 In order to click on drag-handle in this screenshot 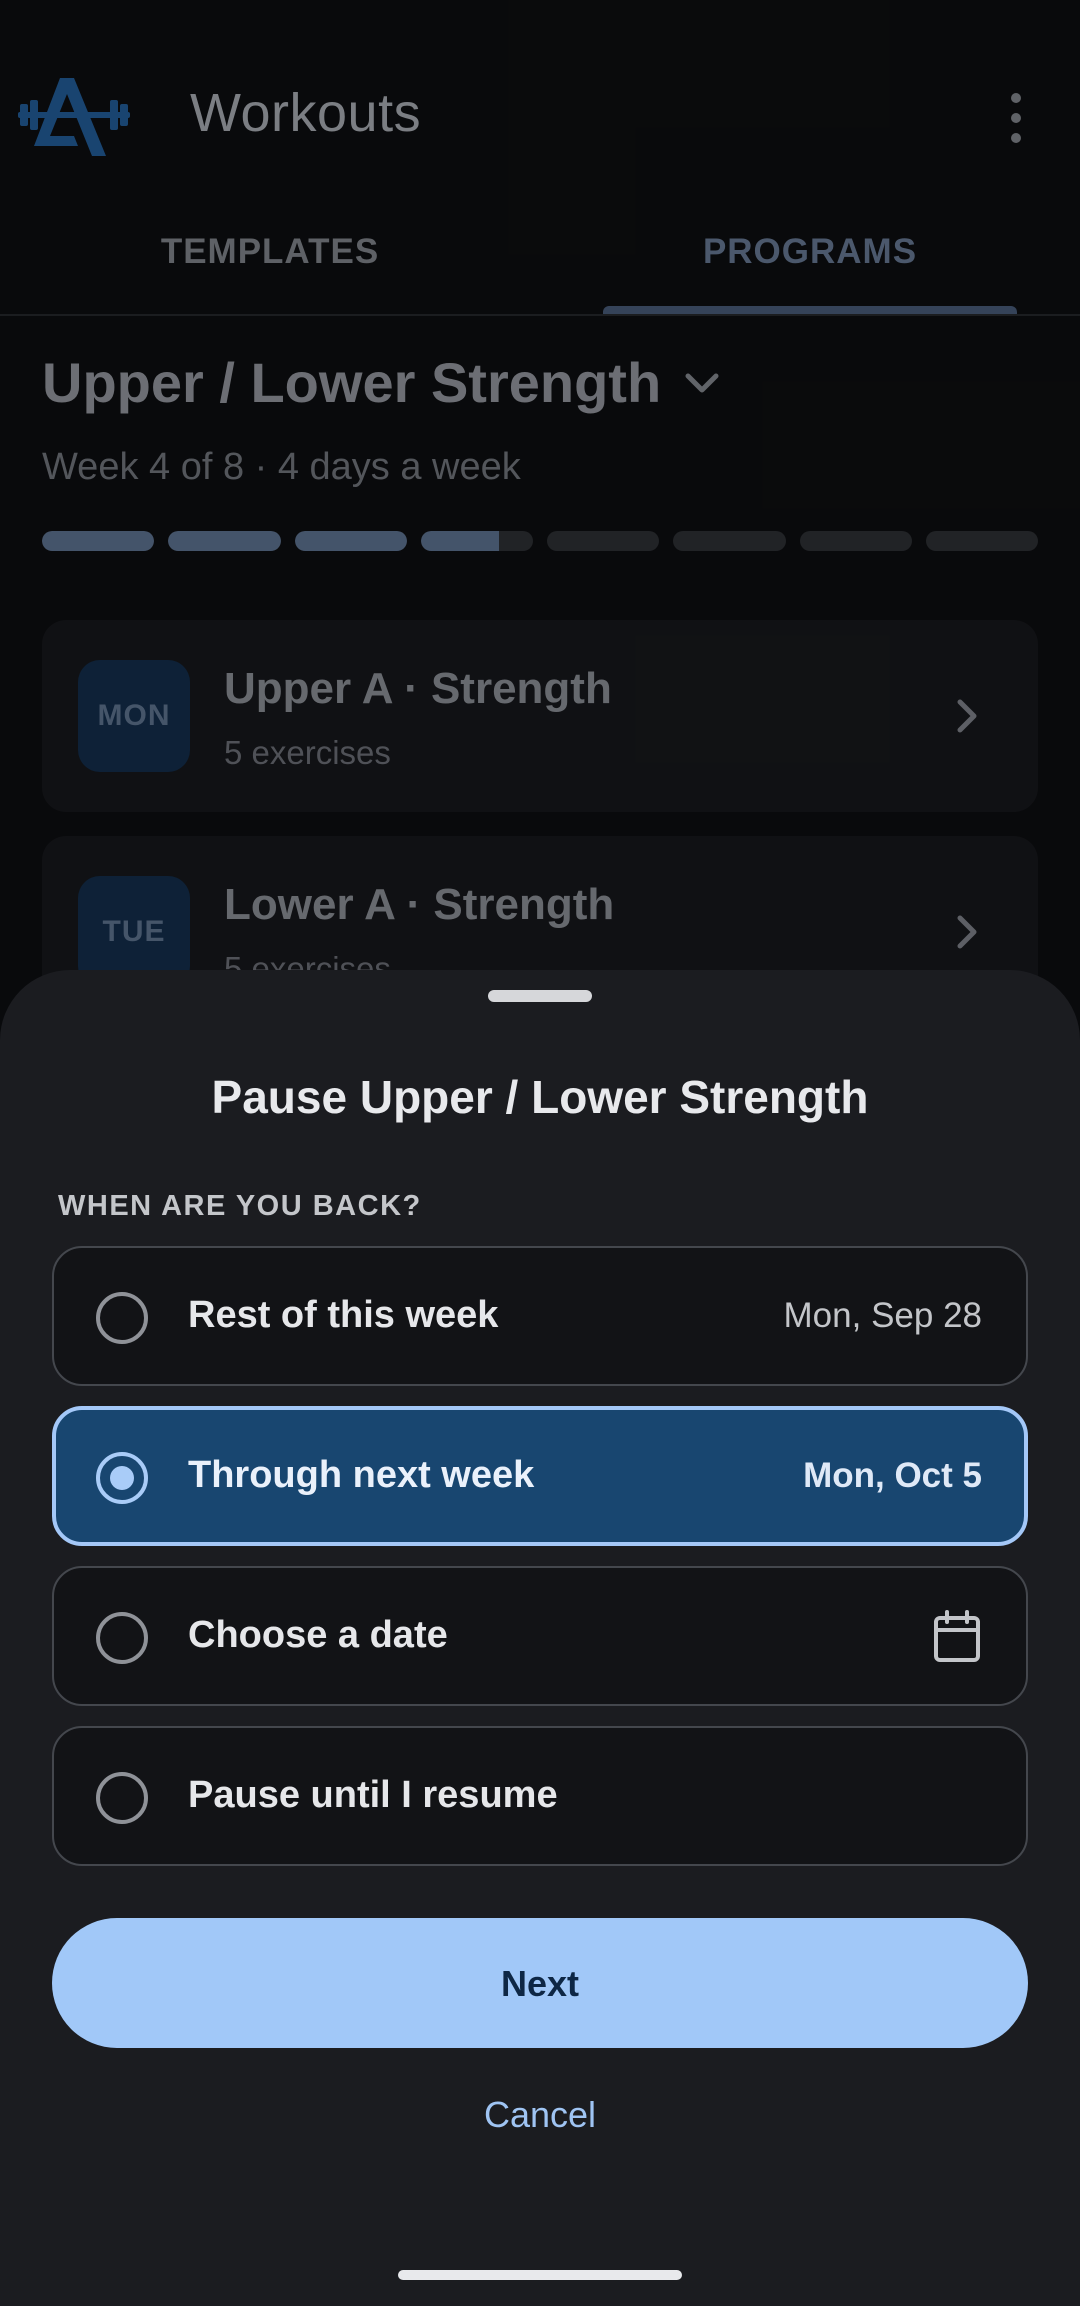, I will do `click(540, 996)`.